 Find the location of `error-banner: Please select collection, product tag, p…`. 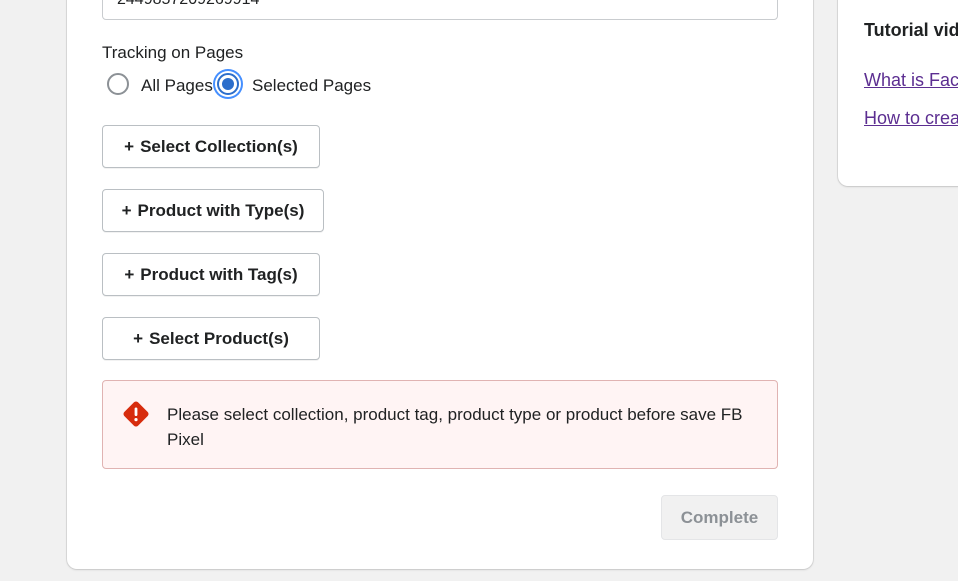

error-banner: Please select collection, product tag, p… is located at coordinates (440, 424).